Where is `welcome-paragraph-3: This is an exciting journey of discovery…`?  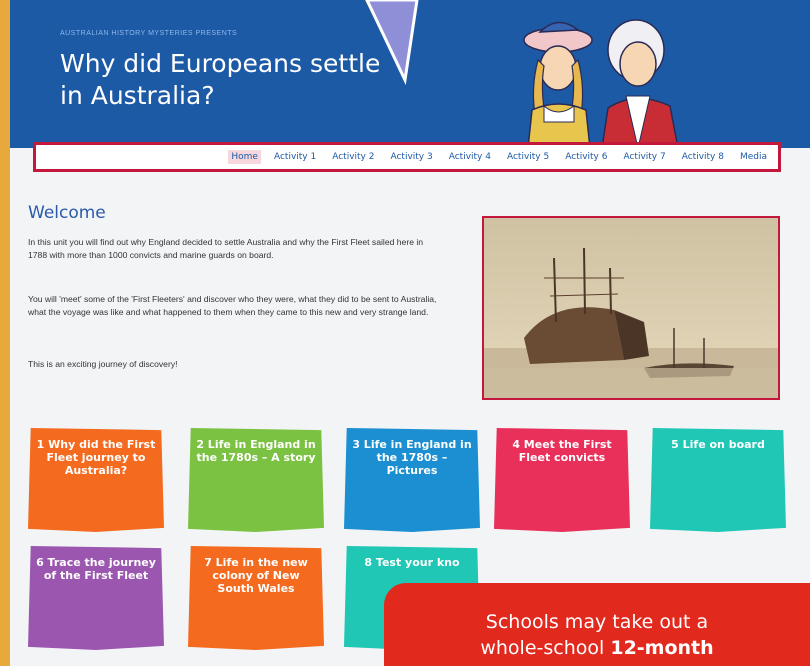 welcome-paragraph-3: This is an exciting journey of discovery… is located at coordinates (103, 364).